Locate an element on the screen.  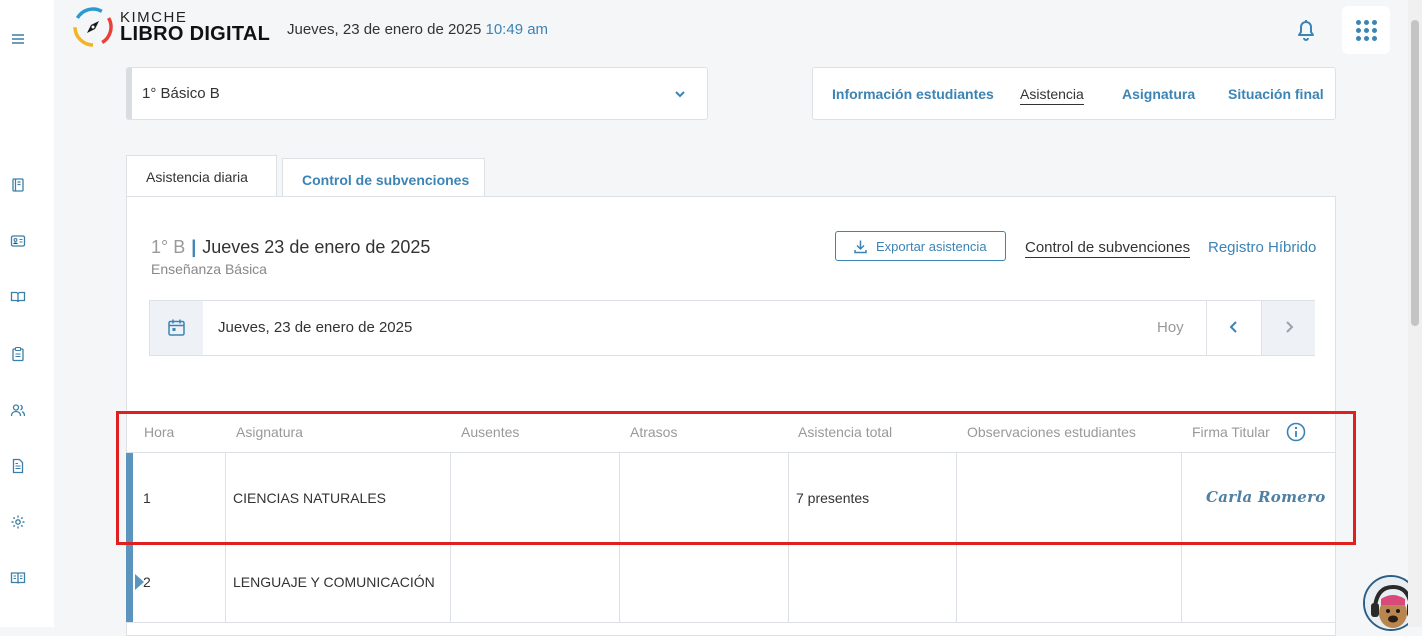
kimche-logo-icon is located at coordinates (93, 27).